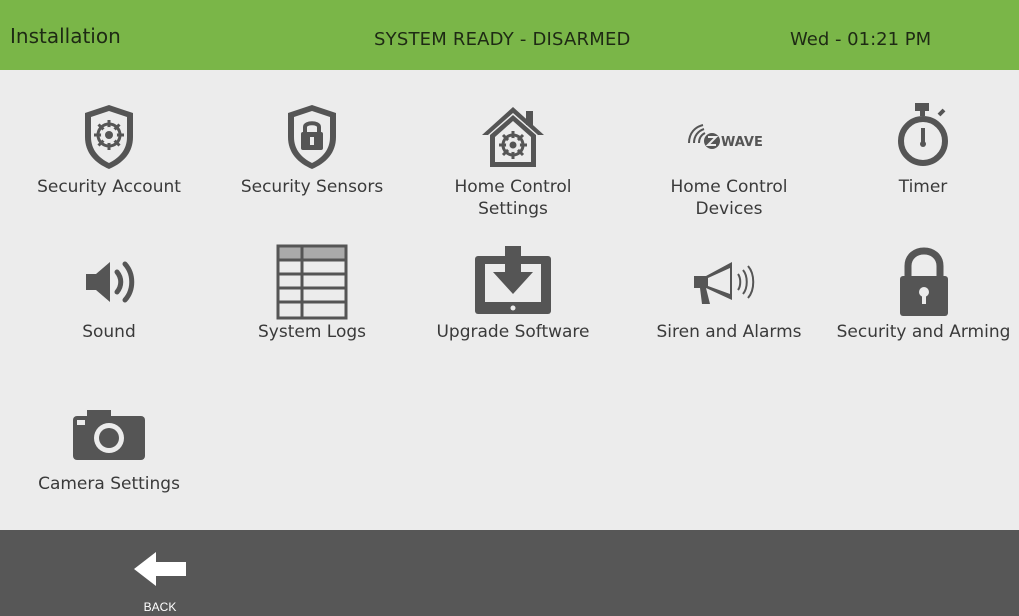 The height and width of the screenshot is (616, 1019). Describe the element at coordinates (109, 282) in the screenshot. I see `speaker-icon` at that location.